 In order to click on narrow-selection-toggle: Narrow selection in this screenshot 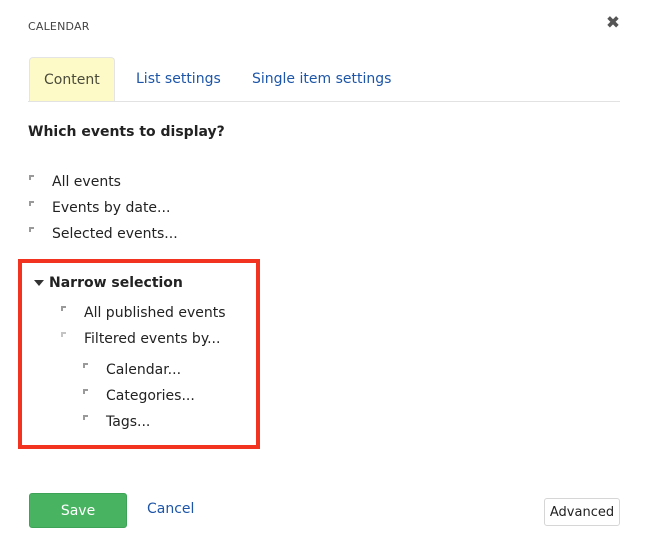, I will do `click(108, 283)`.